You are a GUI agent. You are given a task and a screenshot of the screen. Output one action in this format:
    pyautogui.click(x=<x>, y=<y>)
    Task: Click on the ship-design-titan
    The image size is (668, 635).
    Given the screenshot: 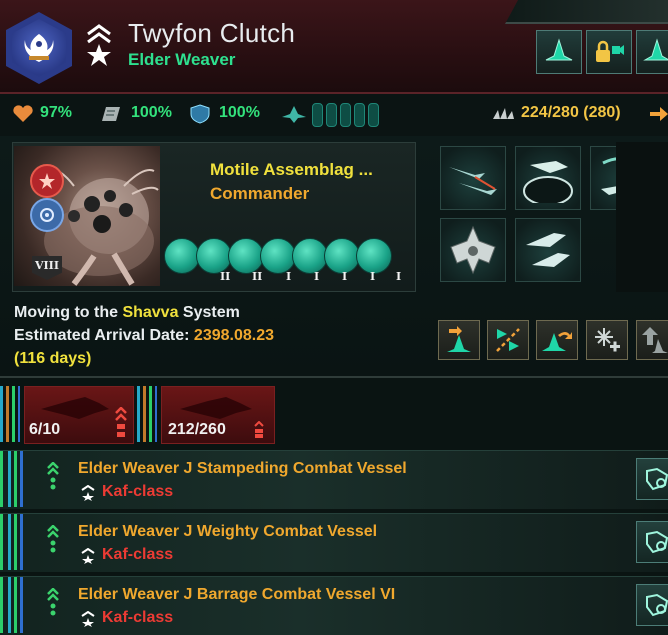 What is the action you would take?
    pyautogui.click(x=473, y=250)
    